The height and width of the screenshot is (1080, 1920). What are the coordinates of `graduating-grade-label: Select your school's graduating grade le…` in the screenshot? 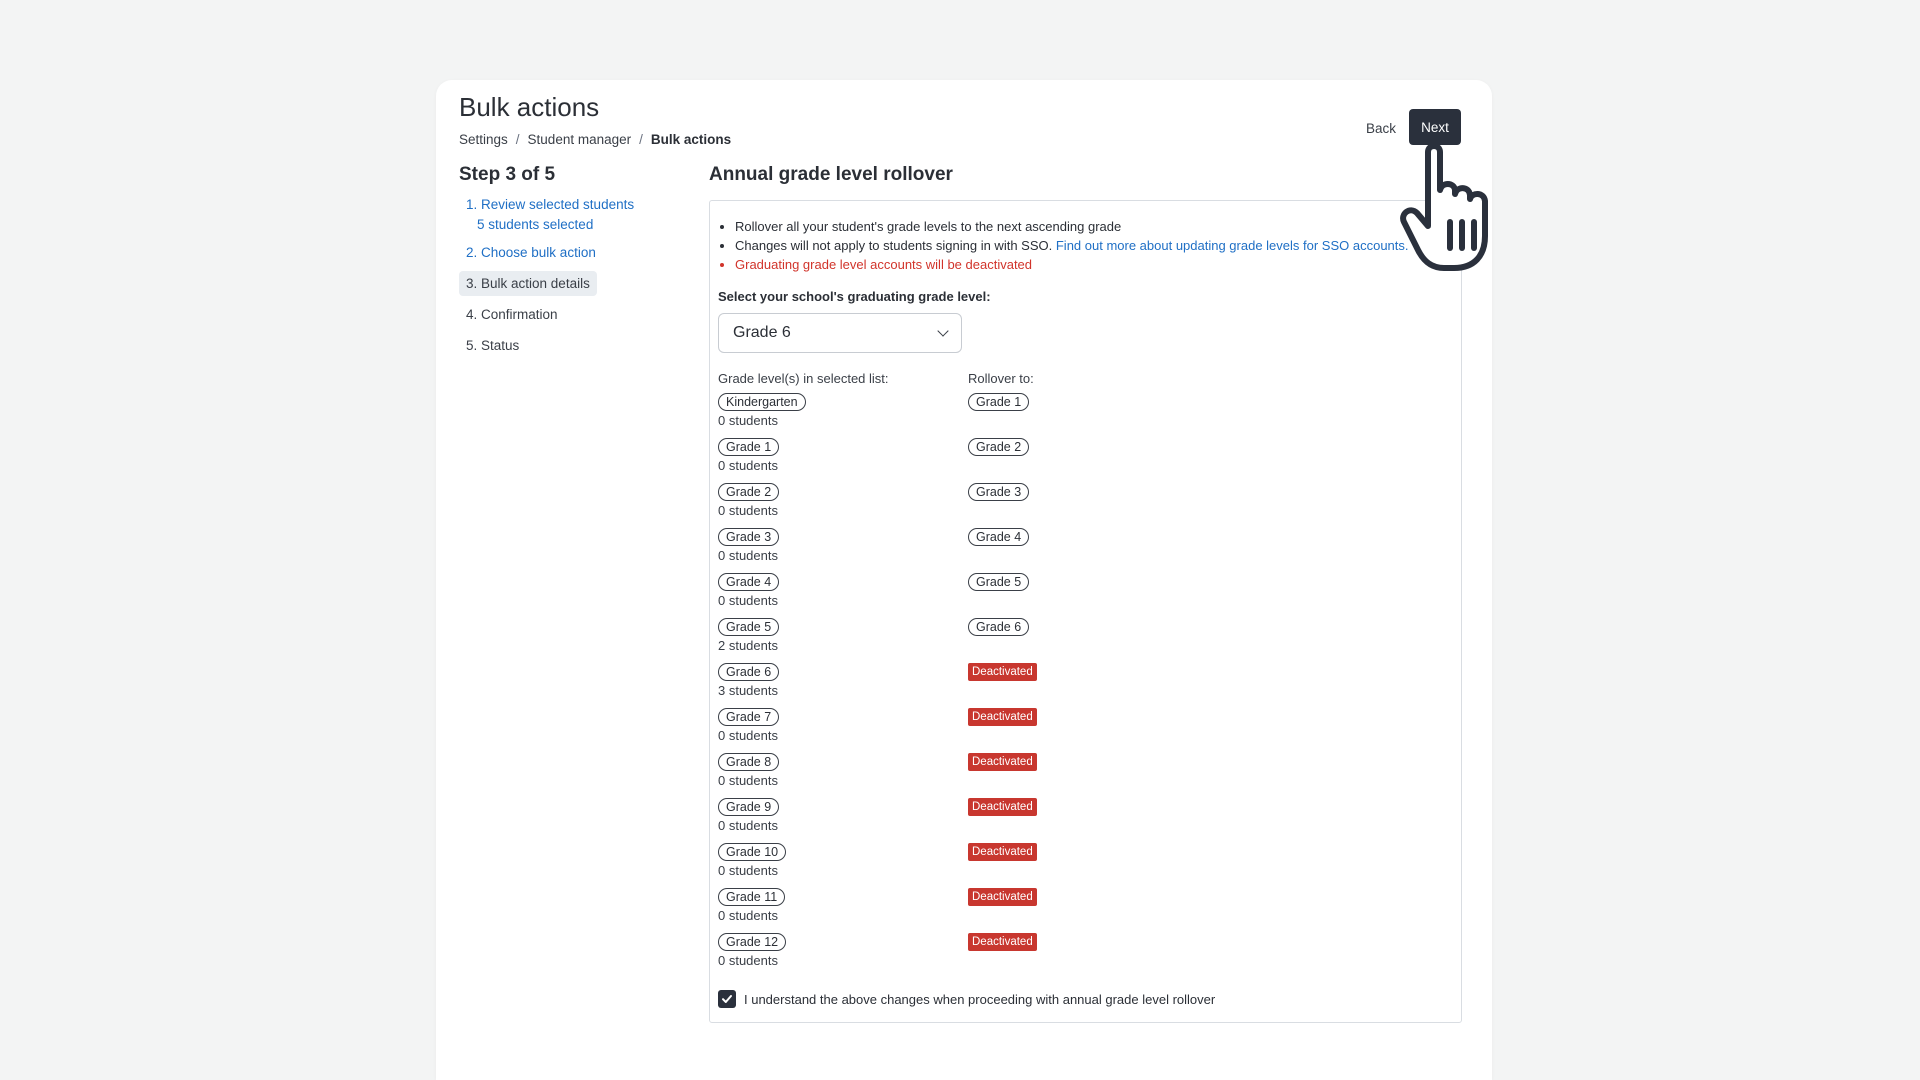 It's located at (854, 296).